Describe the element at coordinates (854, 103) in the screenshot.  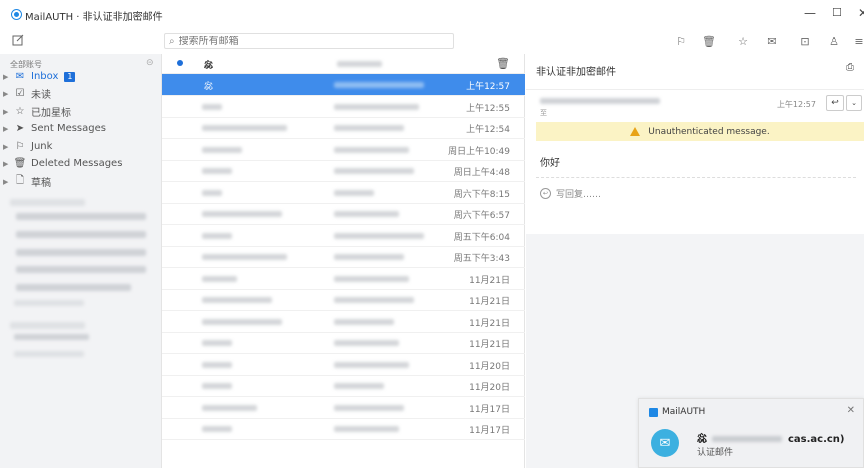
I see `more-options-button: ⌄` at that location.